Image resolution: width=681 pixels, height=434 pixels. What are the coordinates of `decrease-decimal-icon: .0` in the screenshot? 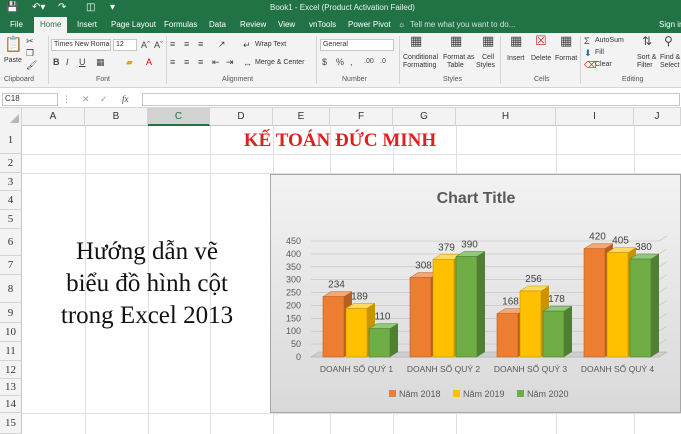 It's located at (383, 62).